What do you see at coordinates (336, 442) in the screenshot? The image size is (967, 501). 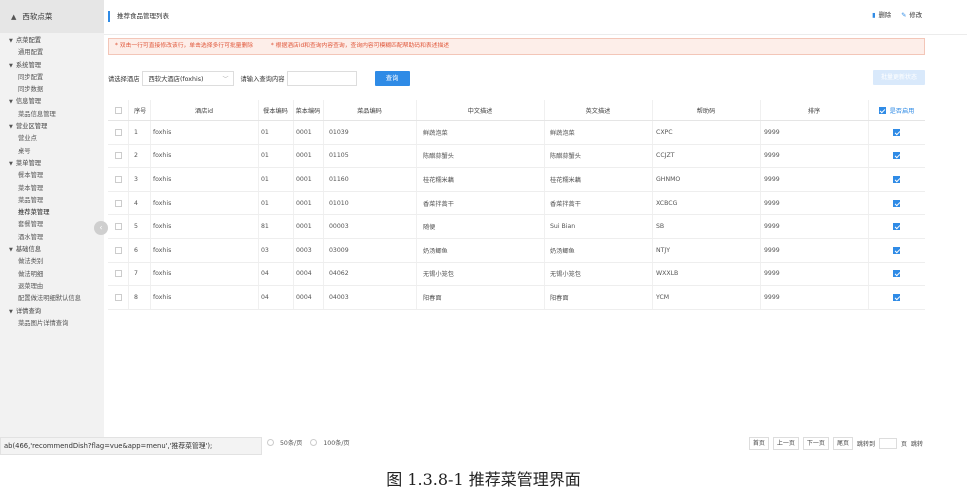 I see `page-size-100-label: 100条/页` at bounding box center [336, 442].